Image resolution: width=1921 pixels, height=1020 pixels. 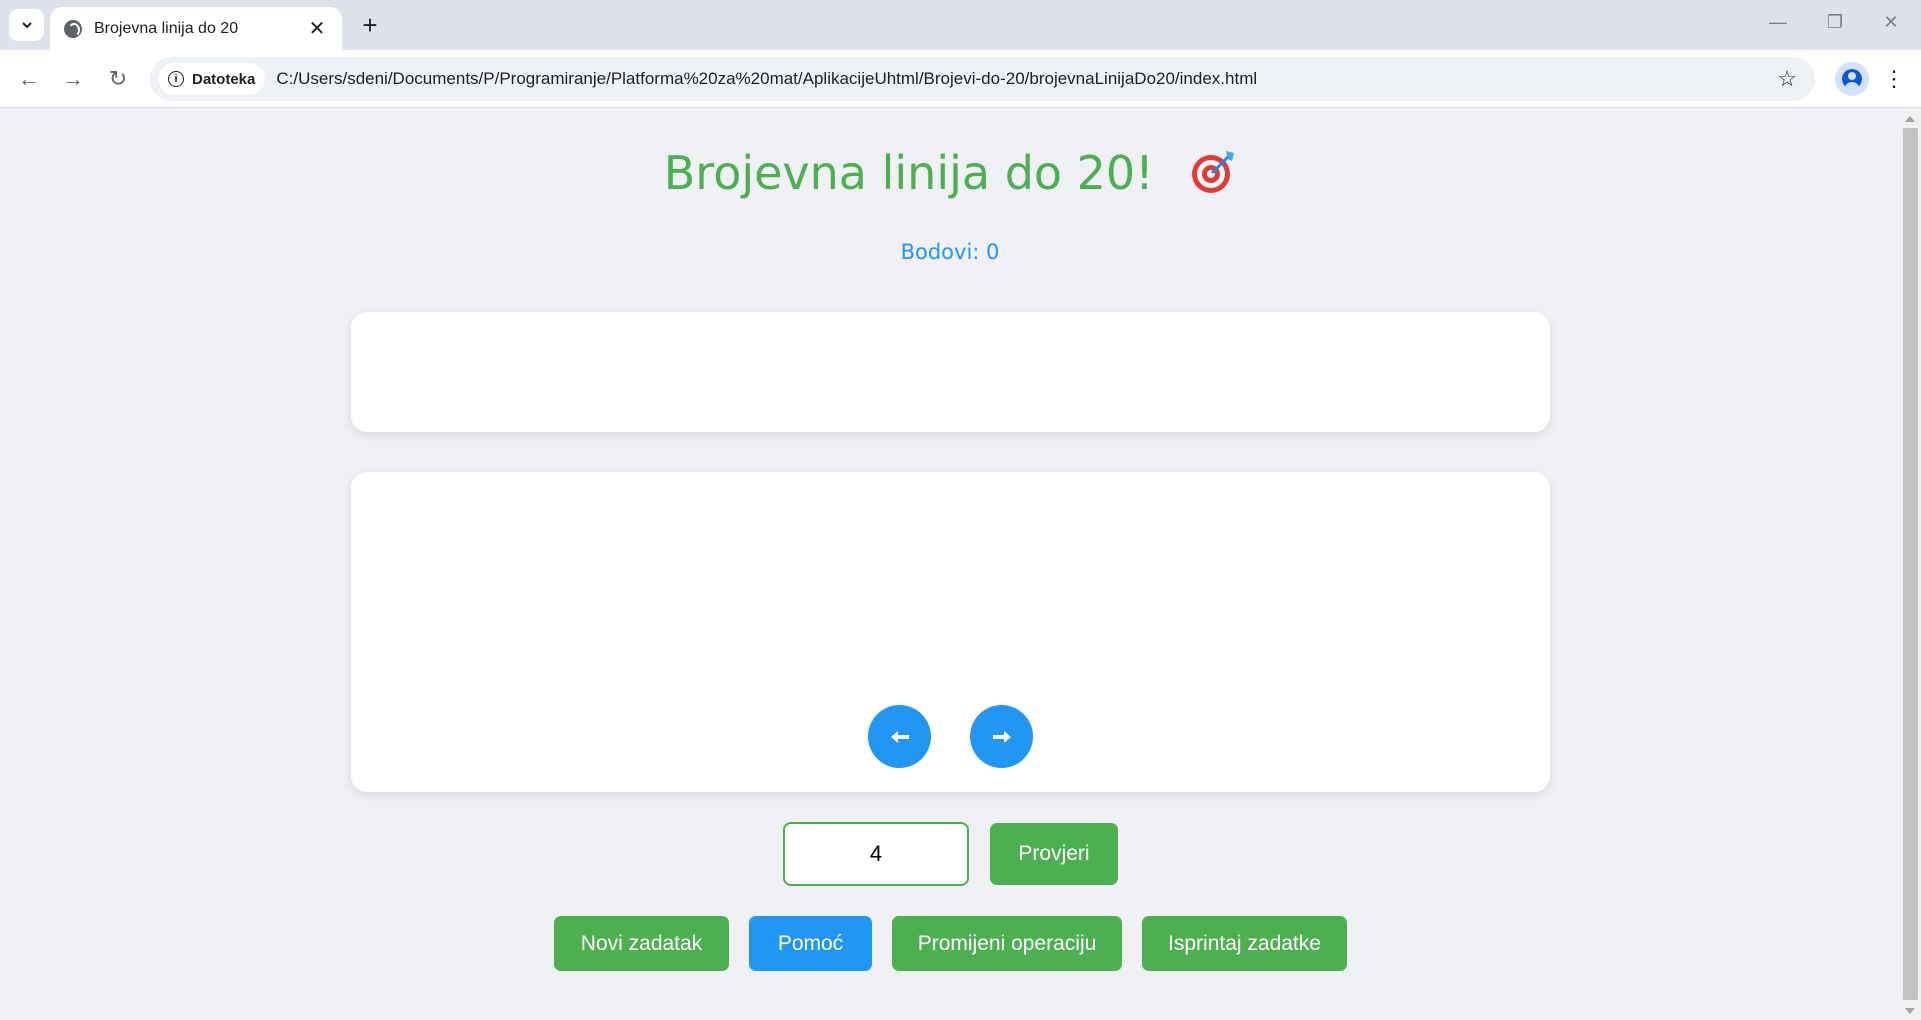 I want to click on profile-avatar, so click(x=1852, y=79).